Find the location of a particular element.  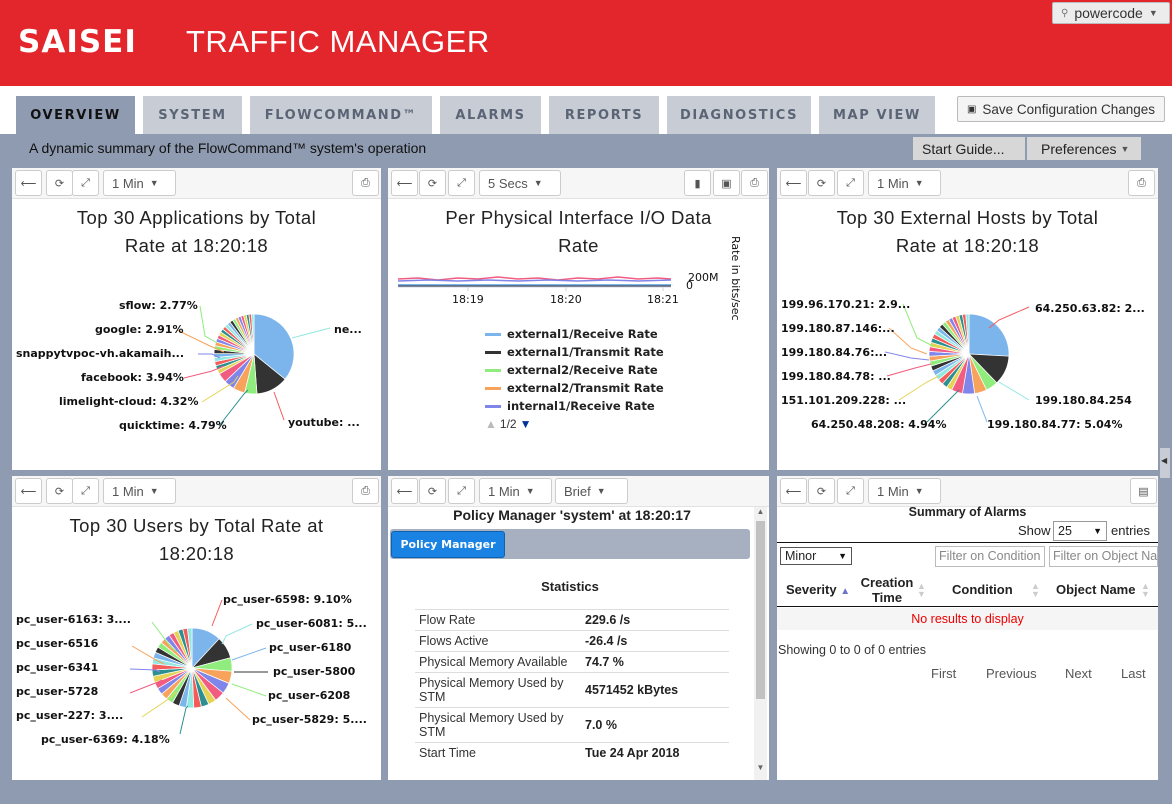

tab-flowcommand: FLOWCOMMAND™ is located at coordinates (341, 115).